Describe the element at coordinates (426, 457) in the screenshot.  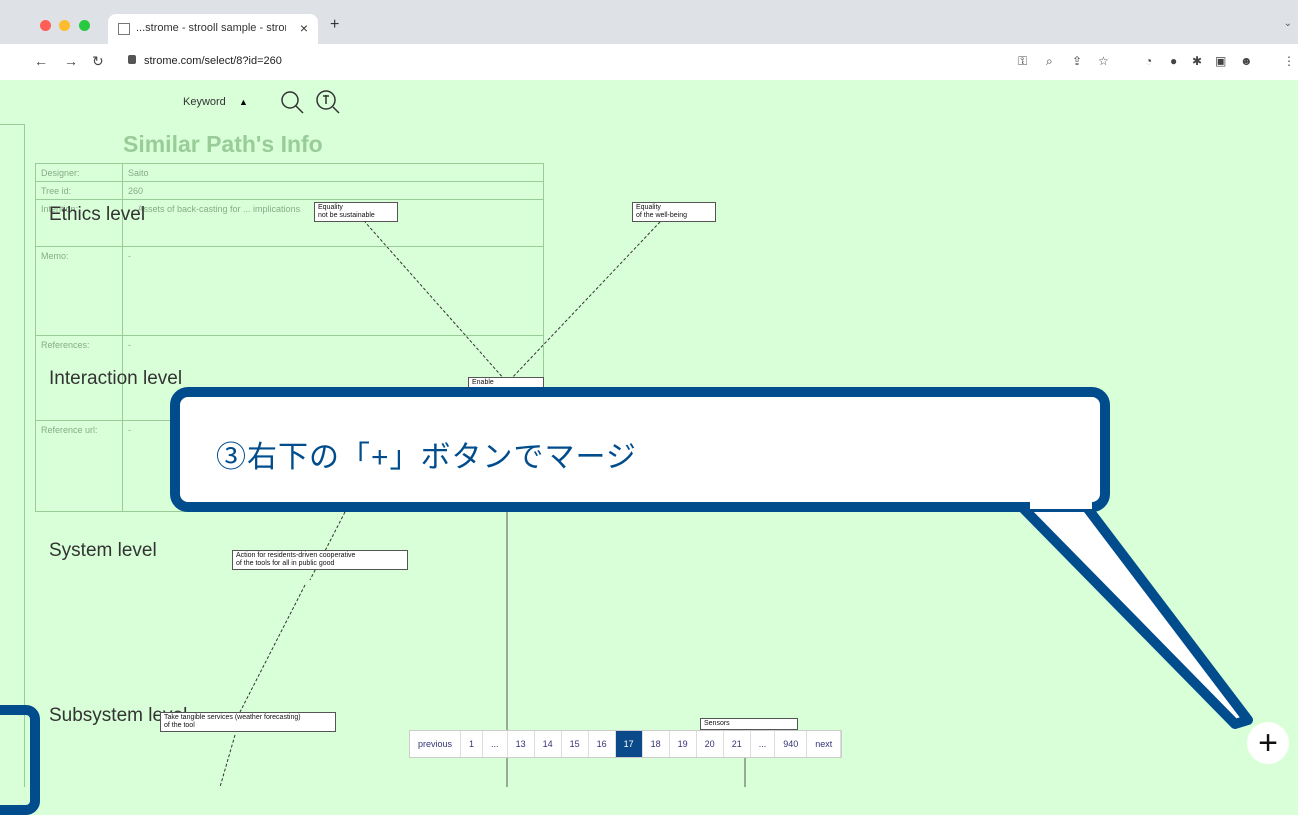
I see `callout-text: ③右下の「+」ボタンでマージ` at that location.